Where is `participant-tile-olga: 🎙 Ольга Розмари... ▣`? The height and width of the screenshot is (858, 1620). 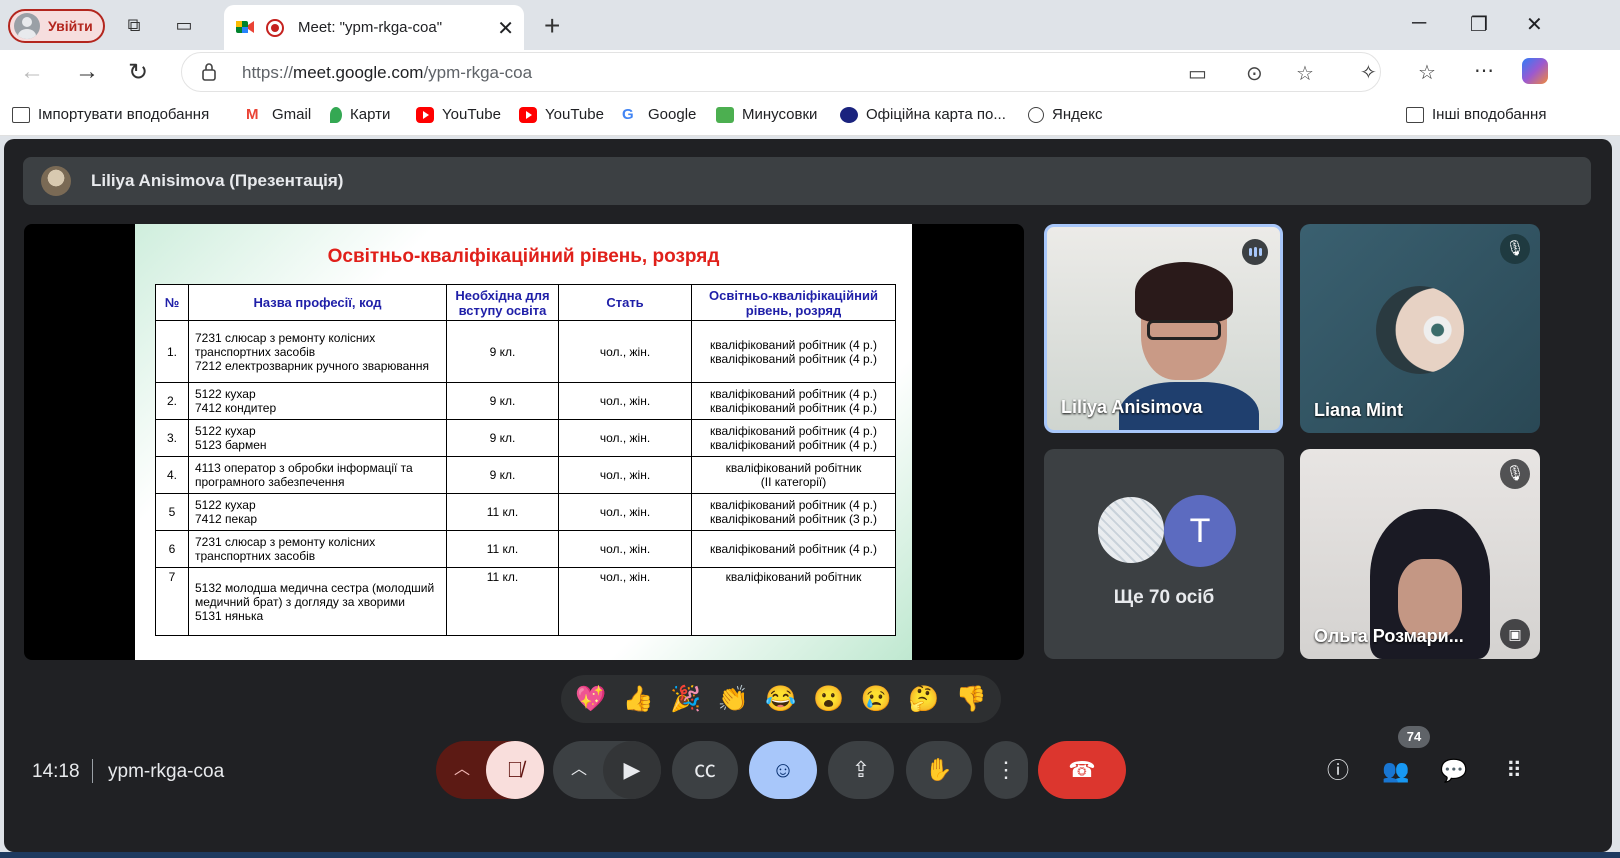 participant-tile-olga: 🎙 Ольга Розмари... ▣ is located at coordinates (1420, 554).